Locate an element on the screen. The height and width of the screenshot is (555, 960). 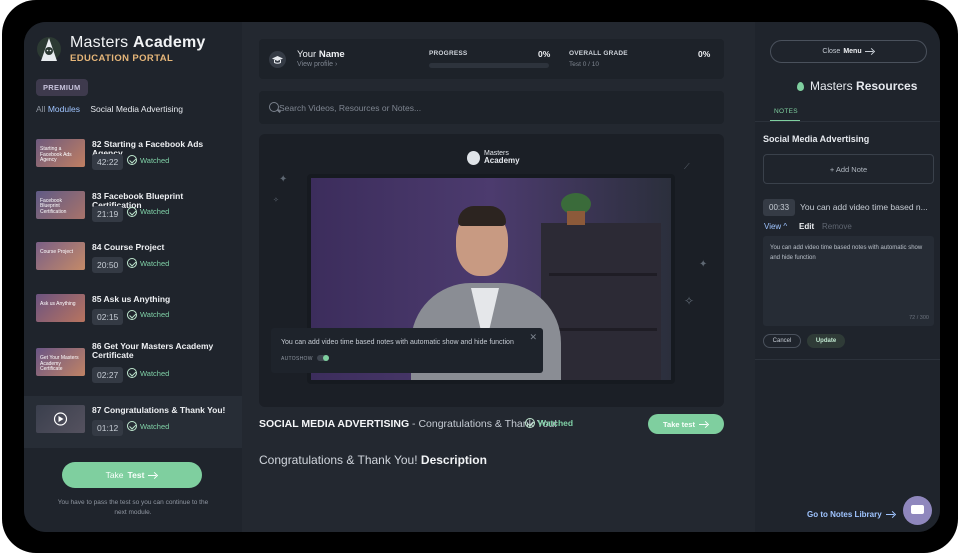
breadcrumb-modules: Modules is located at coordinates (64, 109).